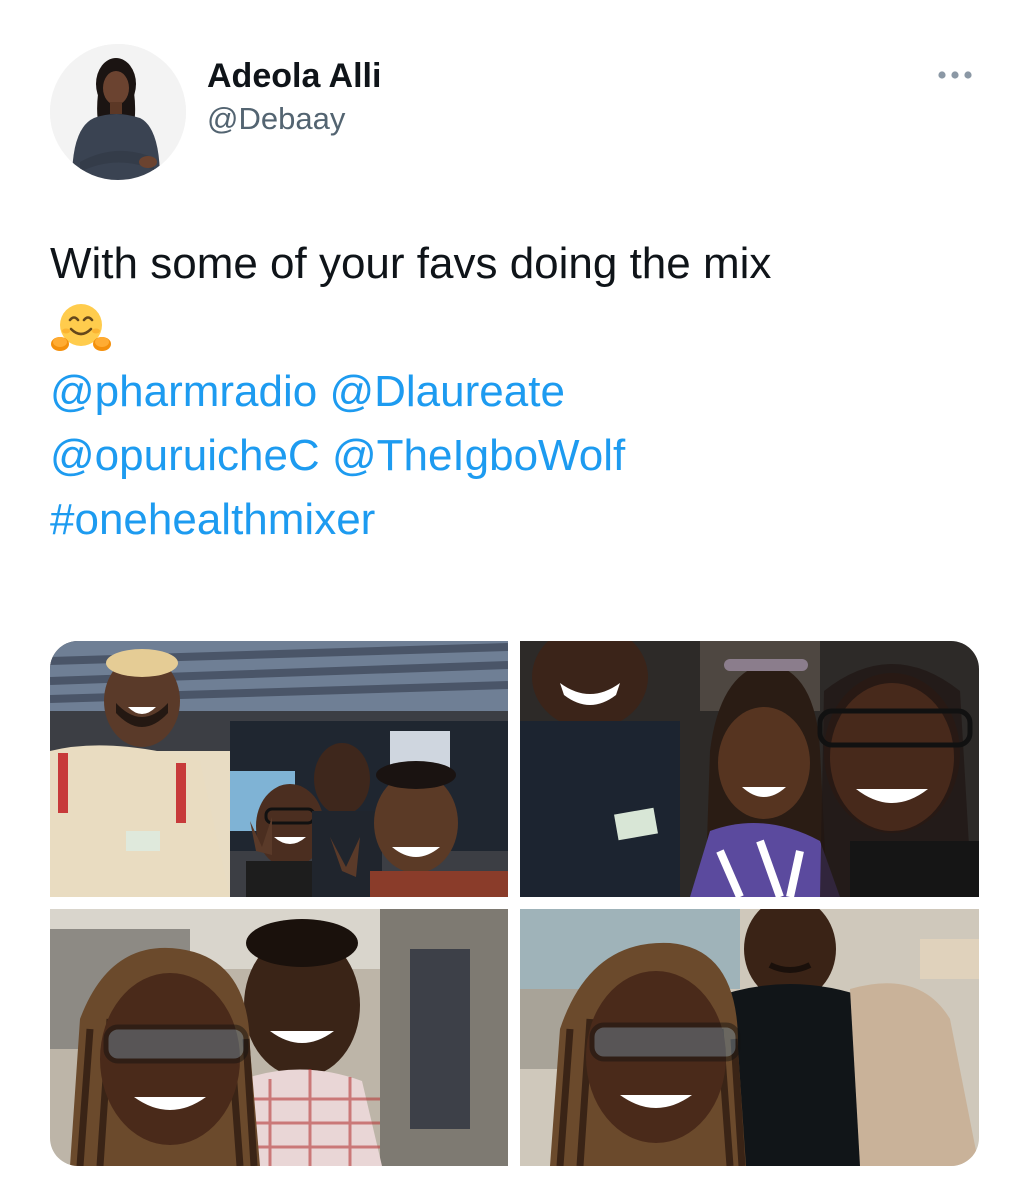  What do you see at coordinates (520, 520) in the screenshot?
I see `hashtag-line: #onehealthmixer` at bounding box center [520, 520].